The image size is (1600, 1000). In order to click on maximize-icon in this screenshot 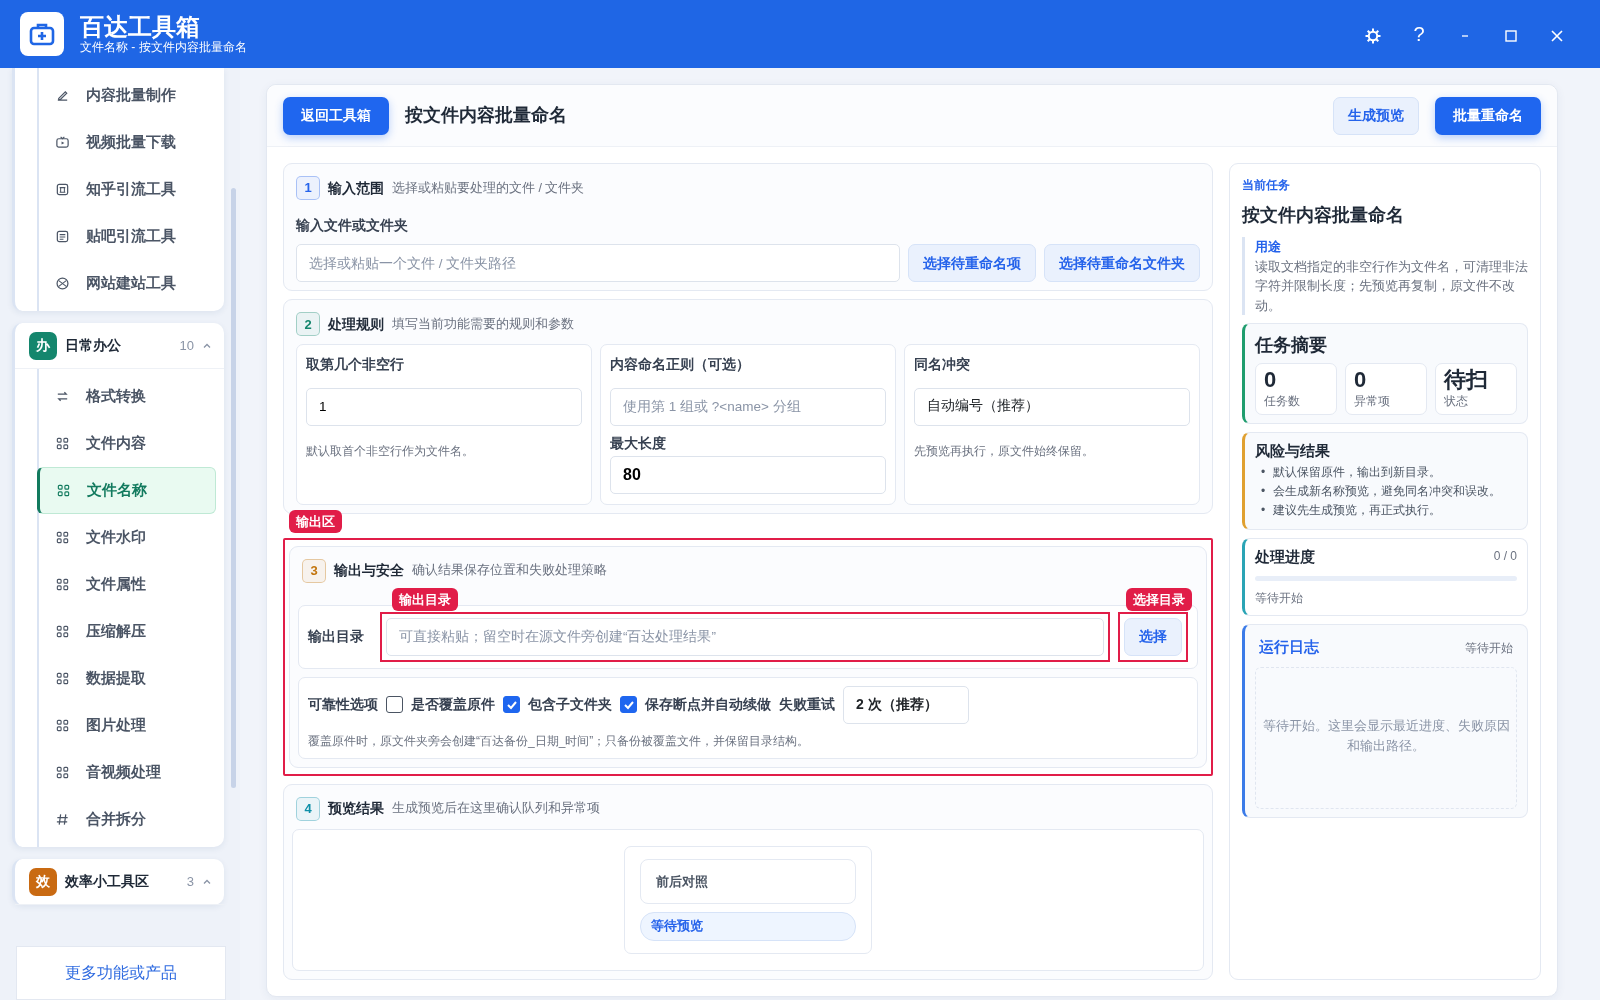, I will do `click(1511, 35)`.